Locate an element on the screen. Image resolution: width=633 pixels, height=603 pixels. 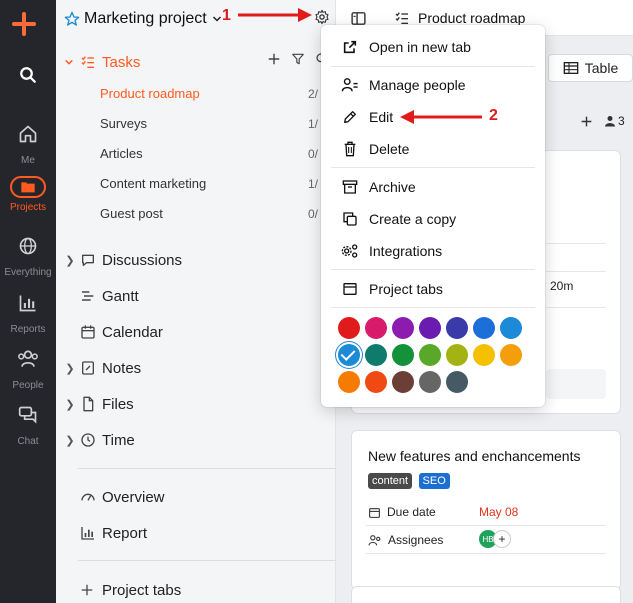
tag-content: content is located at coordinates (390, 481).